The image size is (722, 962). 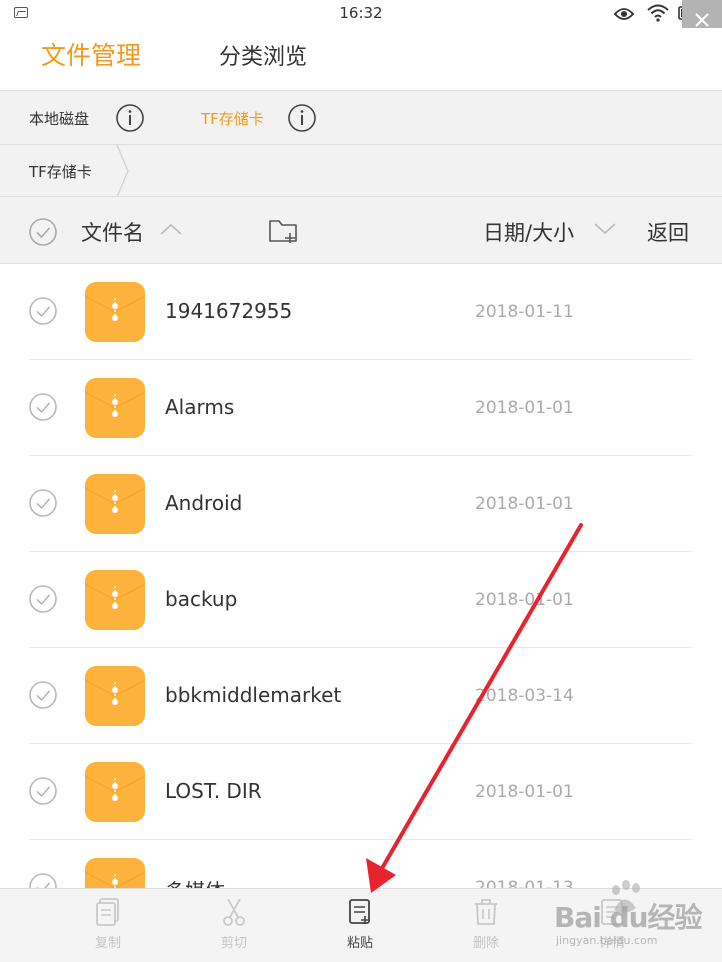 I want to click on storage-tf-card: TF存储卡, so click(x=232, y=118).